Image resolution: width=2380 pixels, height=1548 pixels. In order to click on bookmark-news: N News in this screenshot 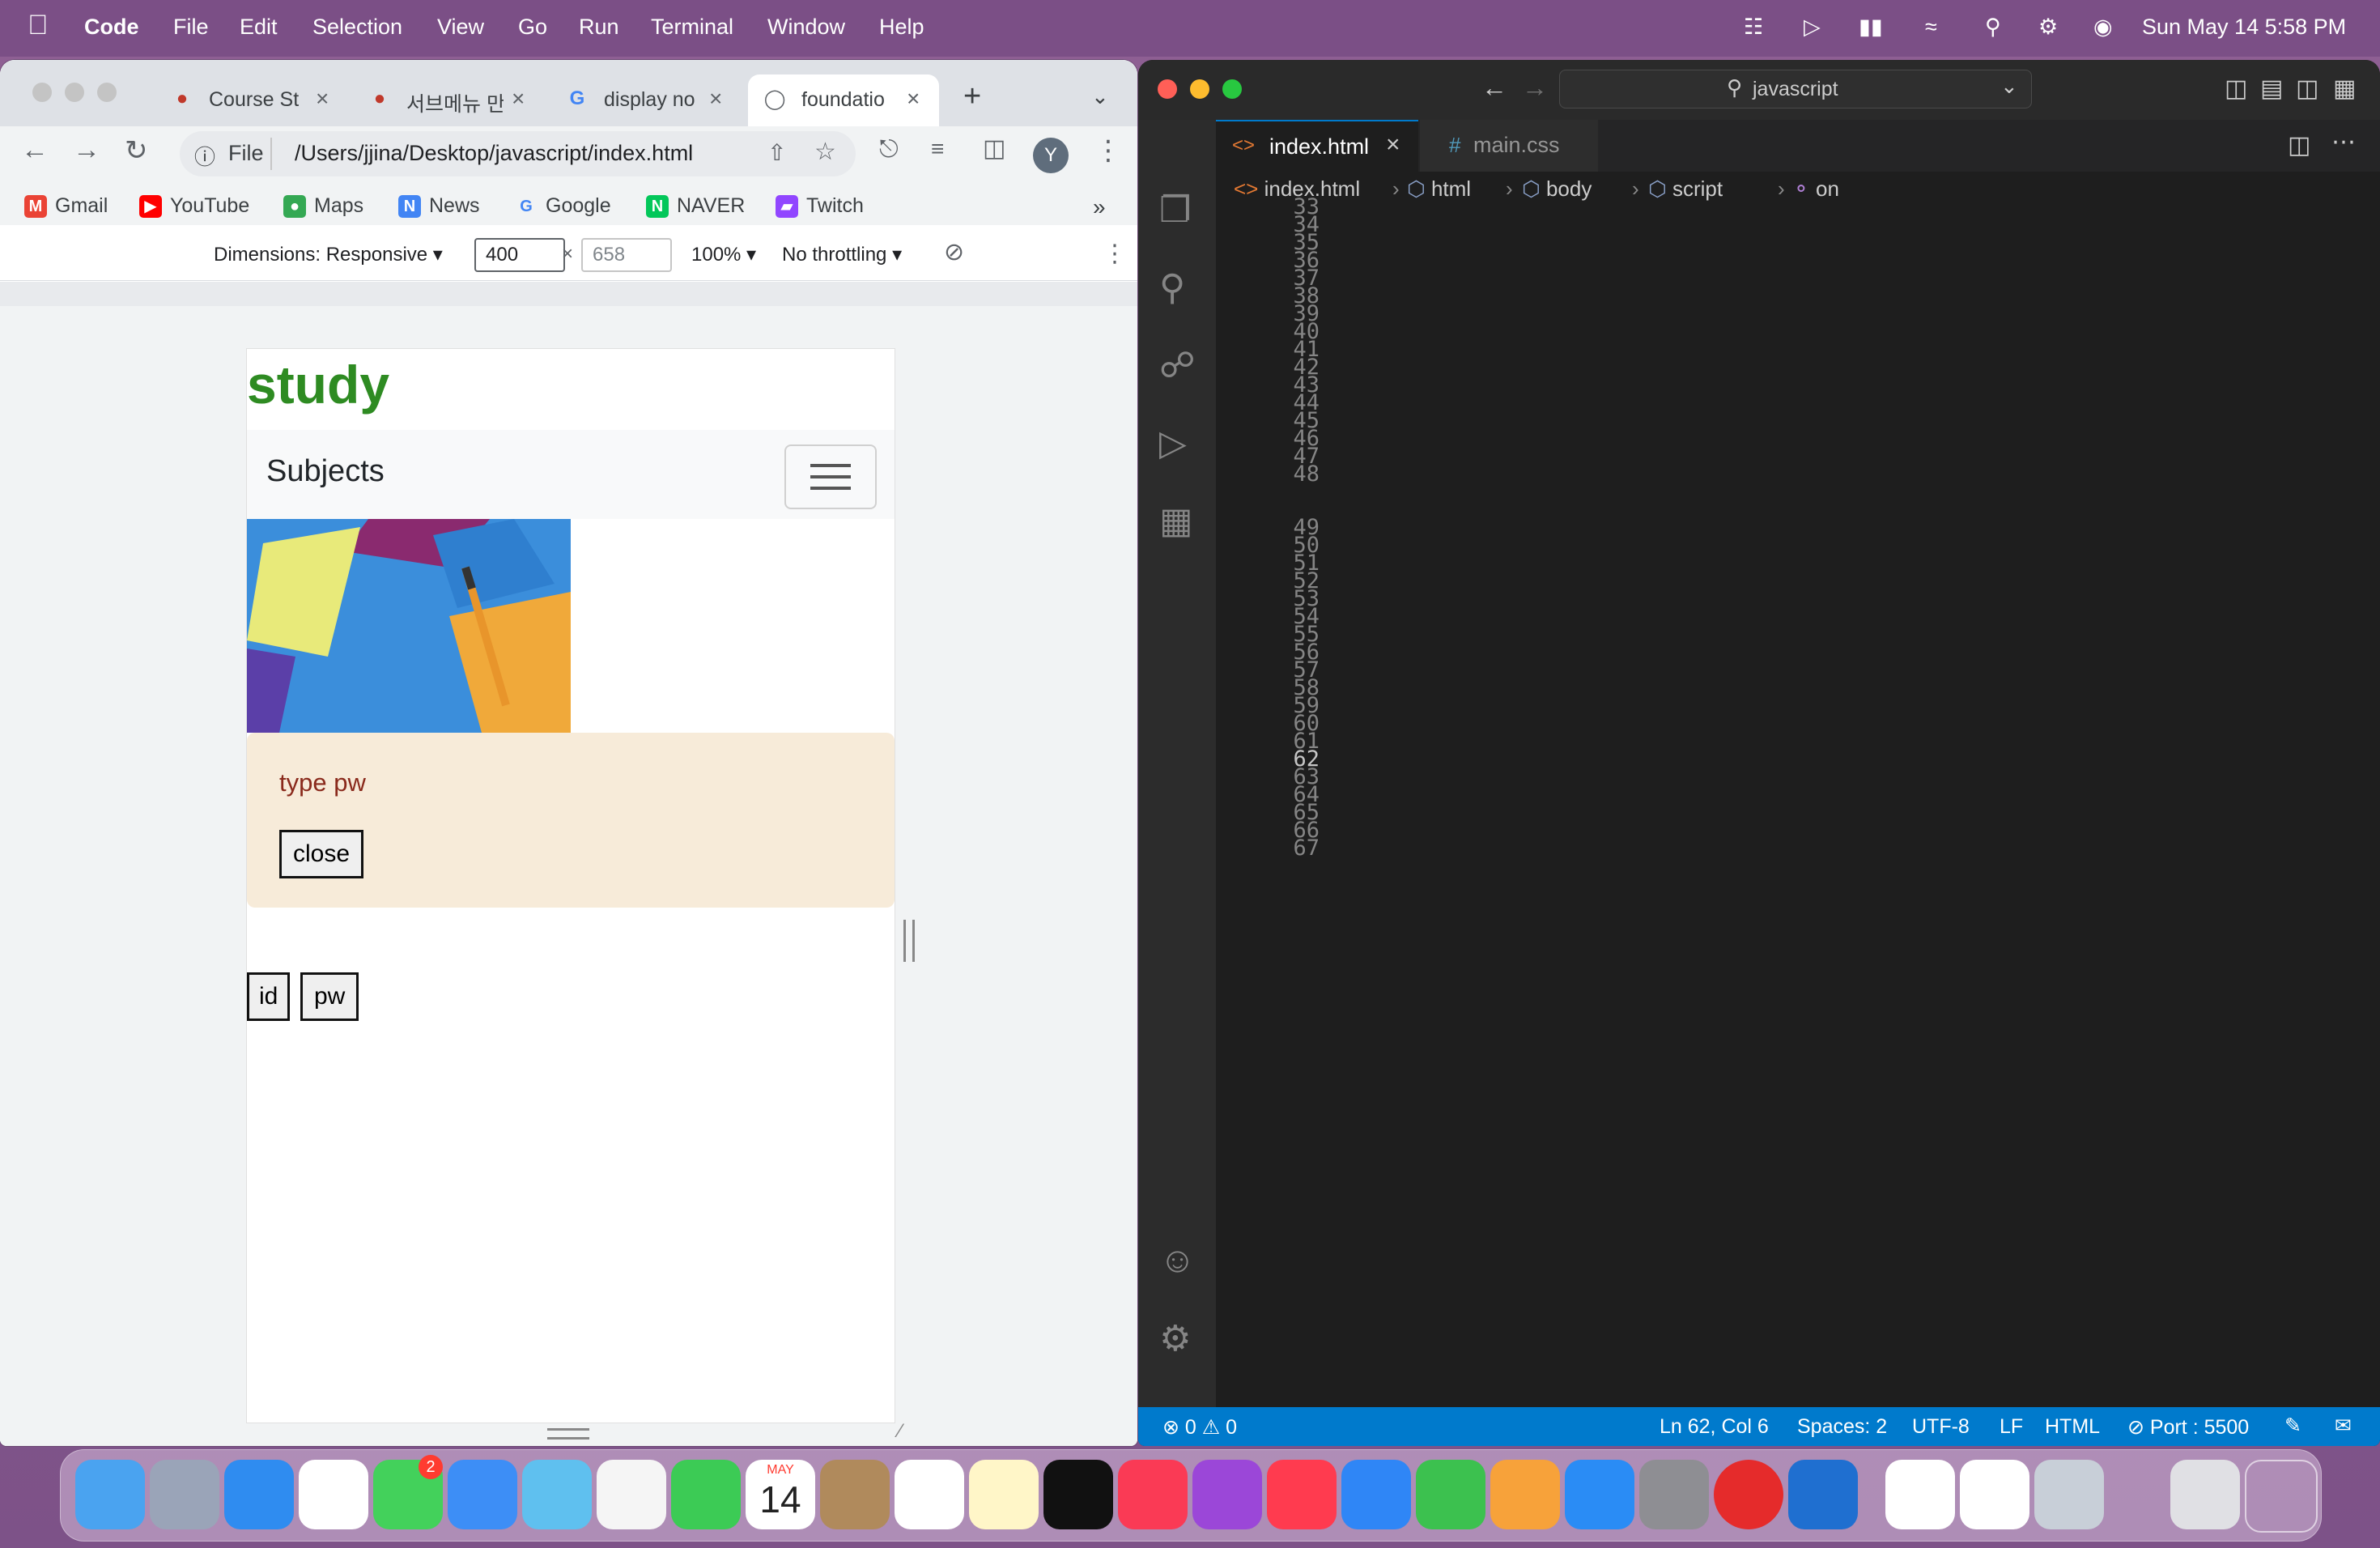, I will do `click(439, 207)`.